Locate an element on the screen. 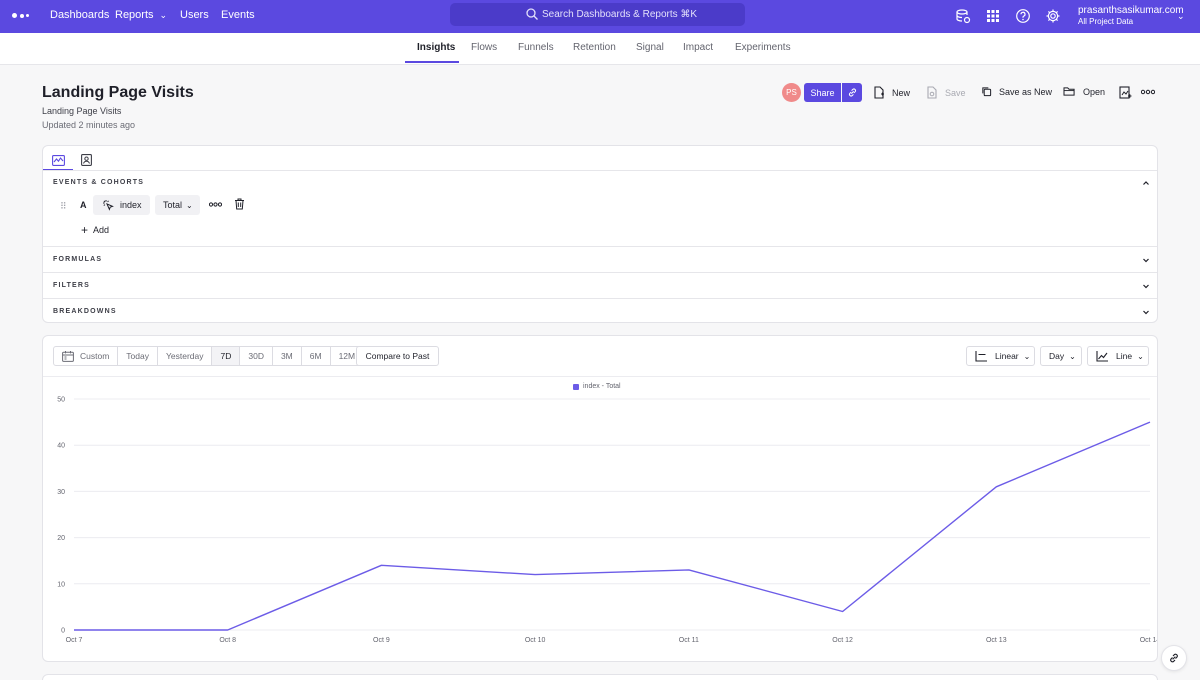 This screenshot has height=680, width=1200. data-icon is located at coordinates (963, 16).